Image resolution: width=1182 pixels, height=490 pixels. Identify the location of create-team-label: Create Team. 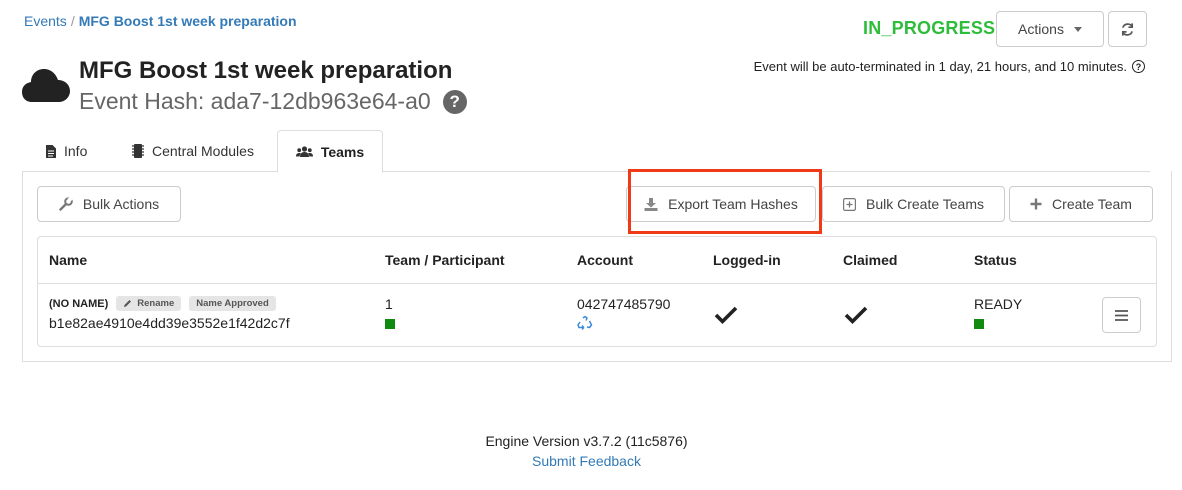
(1092, 204).